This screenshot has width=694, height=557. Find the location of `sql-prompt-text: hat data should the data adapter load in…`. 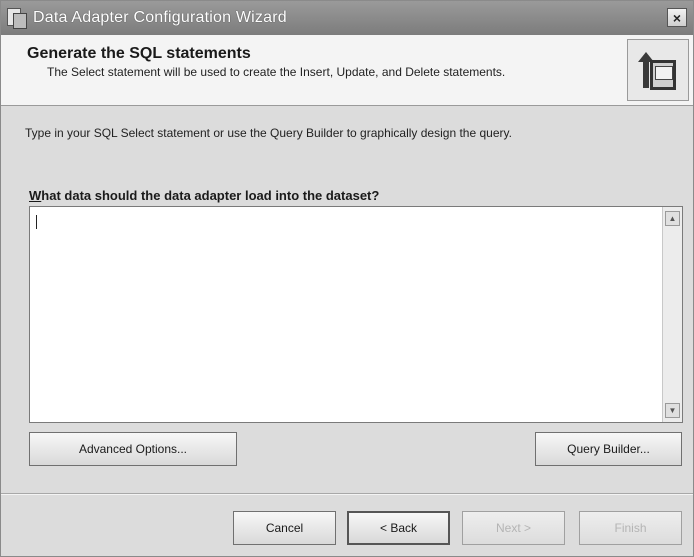

sql-prompt-text: hat data should the data adapter load in… is located at coordinates (210, 195).